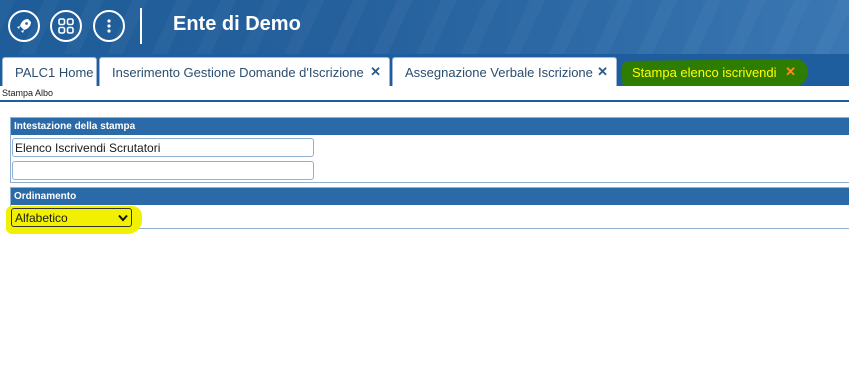 Image resolution: width=849 pixels, height=384 pixels. What do you see at coordinates (499, 72) in the screenshot?
I see `tab-label: Assegnazione Verbale Iscrizione` at bounding box center [499, 72].